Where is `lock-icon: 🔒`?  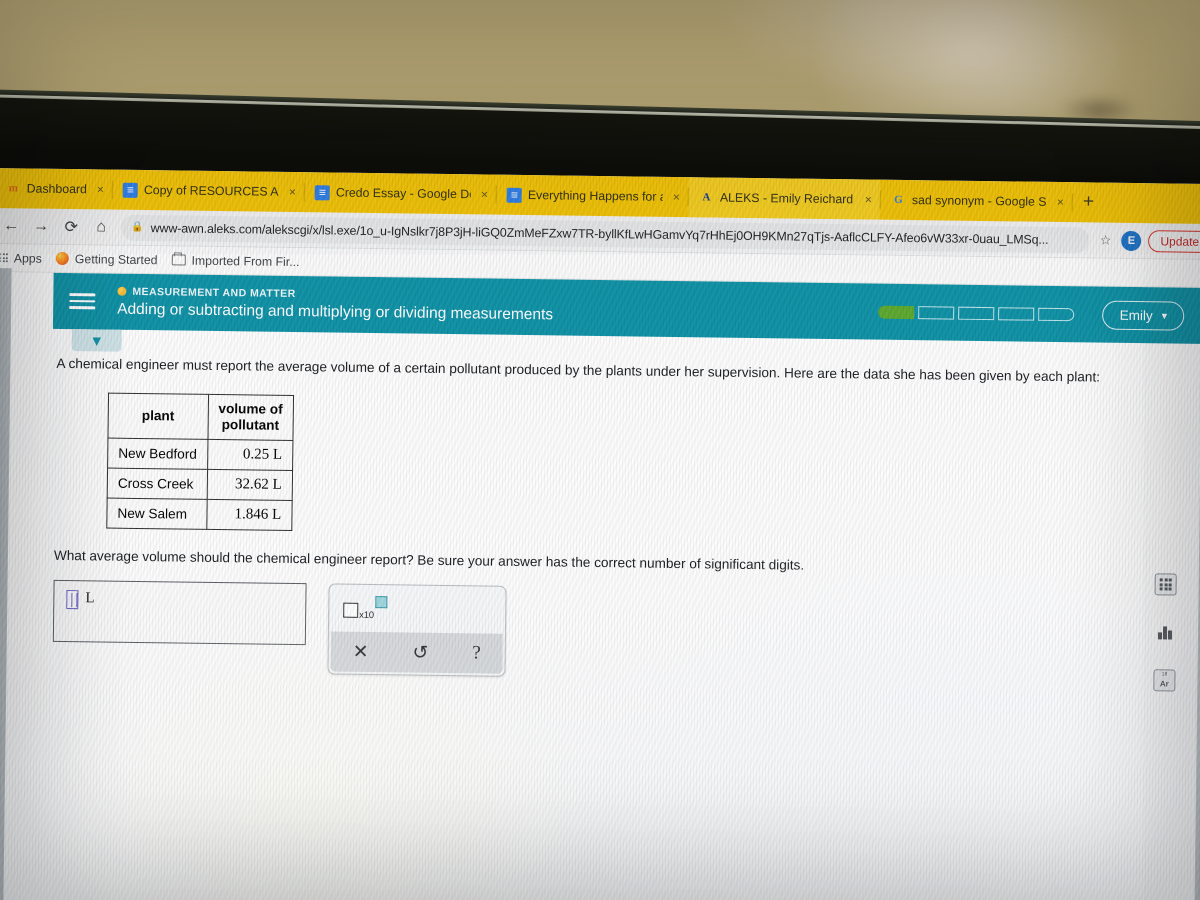 lock-icon: 🔒 is located at coordinates (137, 227).